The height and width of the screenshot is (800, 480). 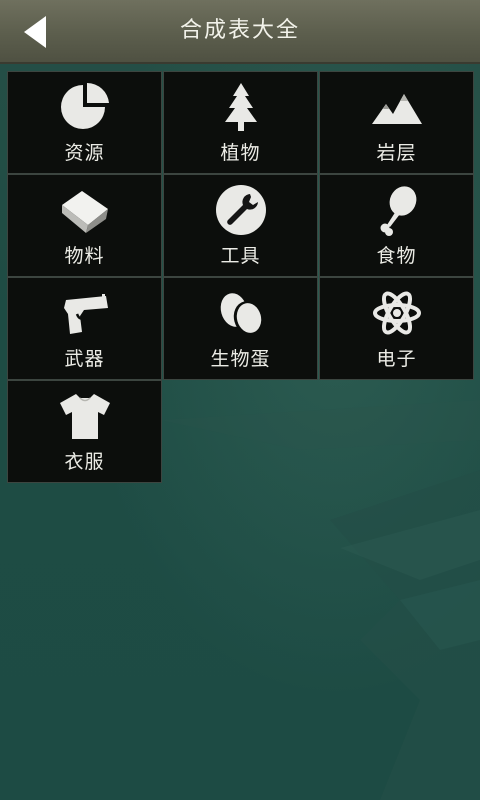 What do you see at coordinates (398, 211) in the screenshot?
I see `drumstick-icon` at bounding box center [398, 211].